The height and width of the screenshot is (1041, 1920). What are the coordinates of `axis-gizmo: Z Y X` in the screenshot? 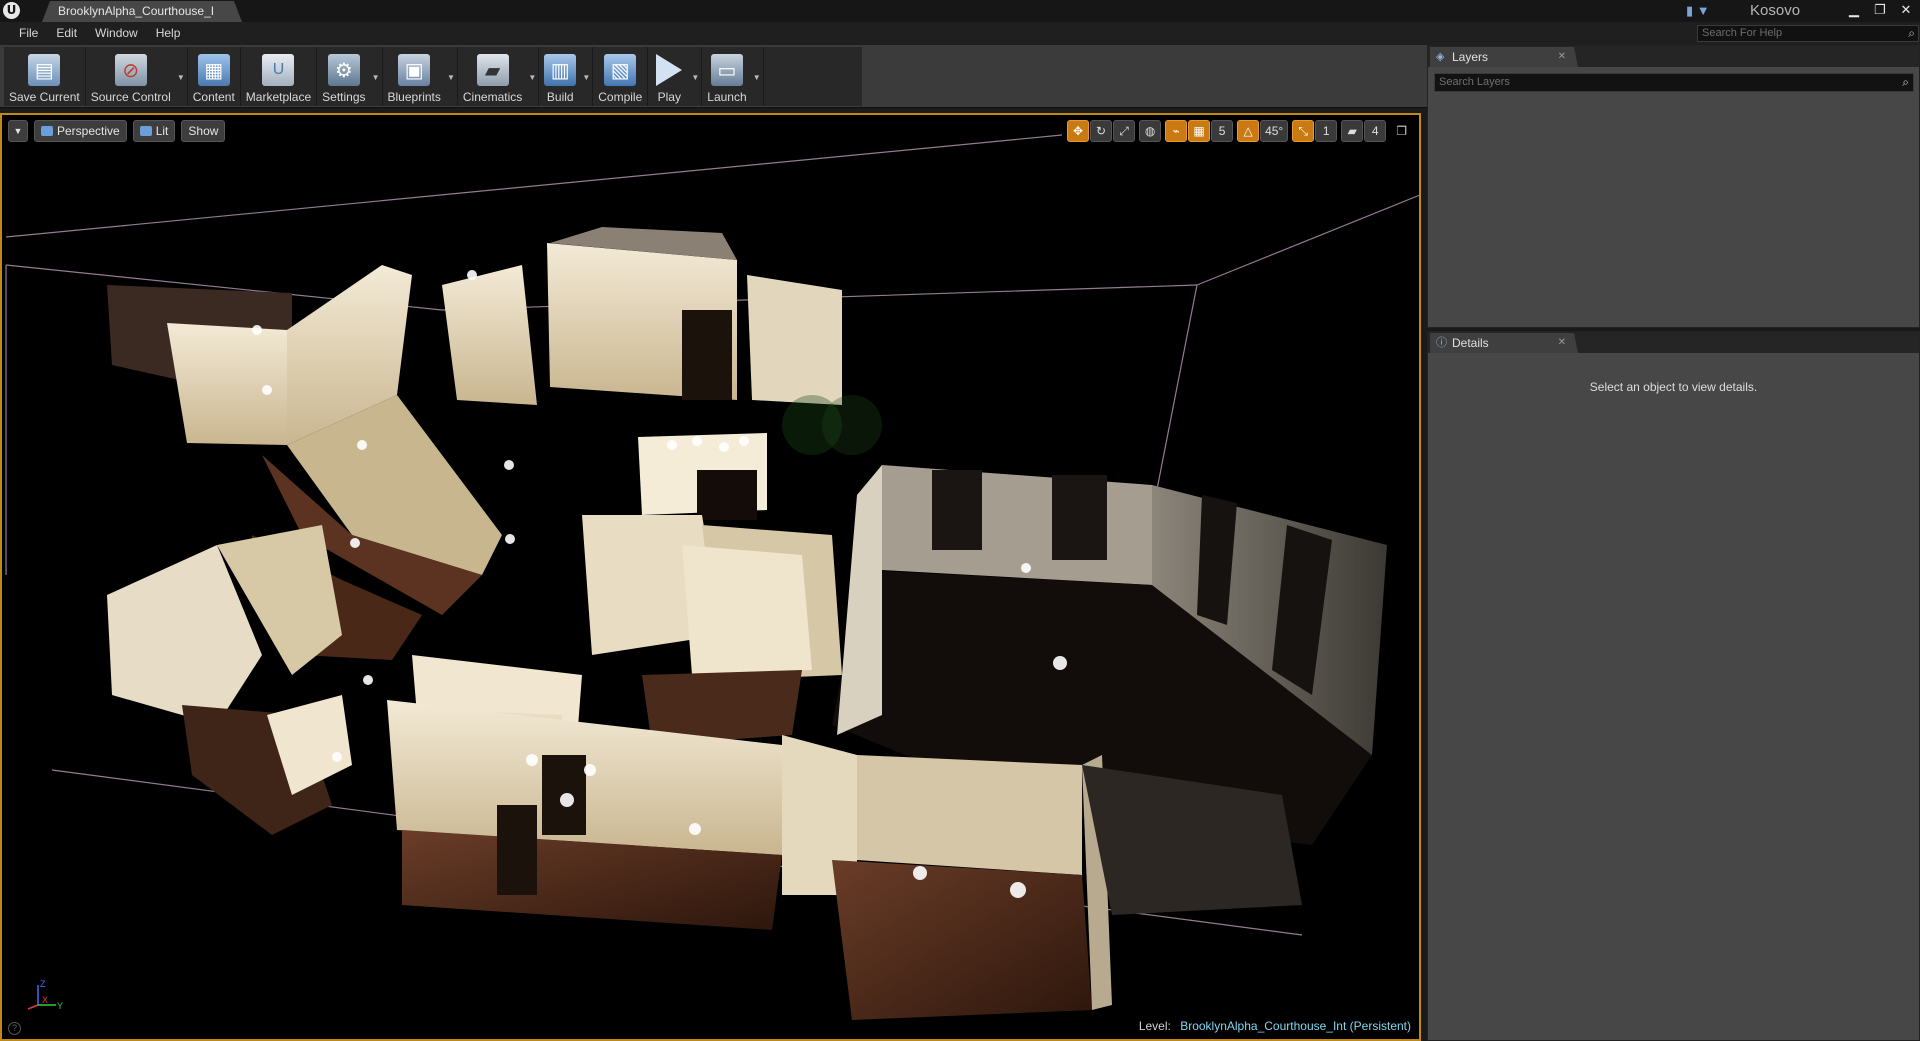 It's located at (45, 995).